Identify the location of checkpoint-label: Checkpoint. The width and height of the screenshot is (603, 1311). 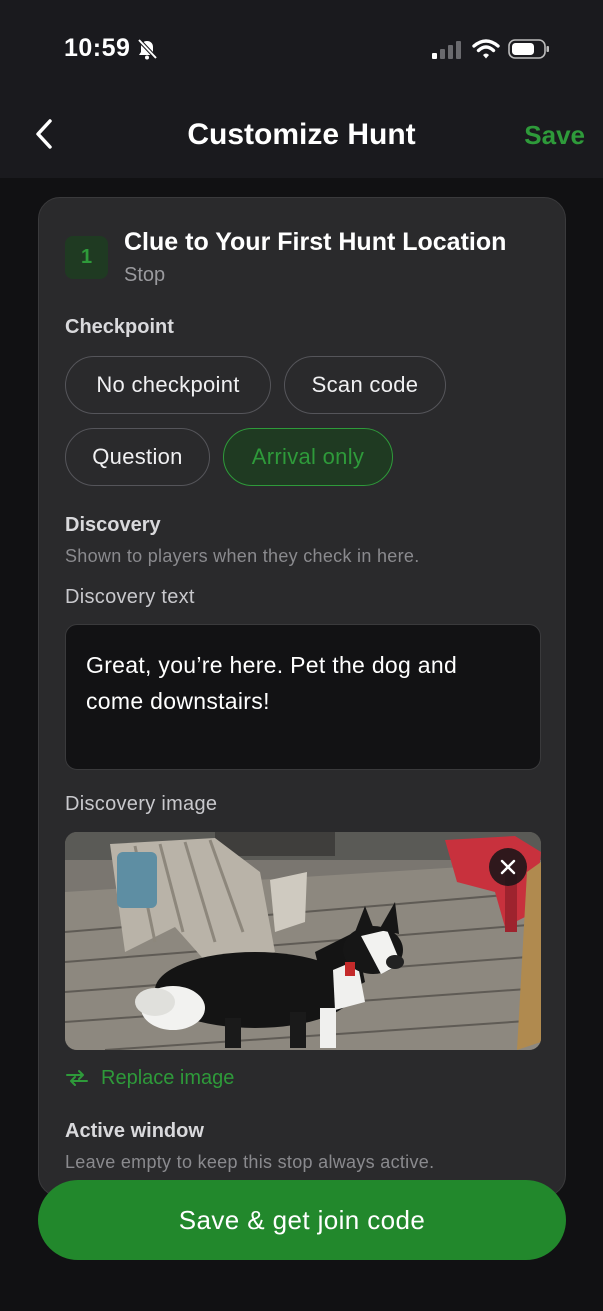
(119, 327).